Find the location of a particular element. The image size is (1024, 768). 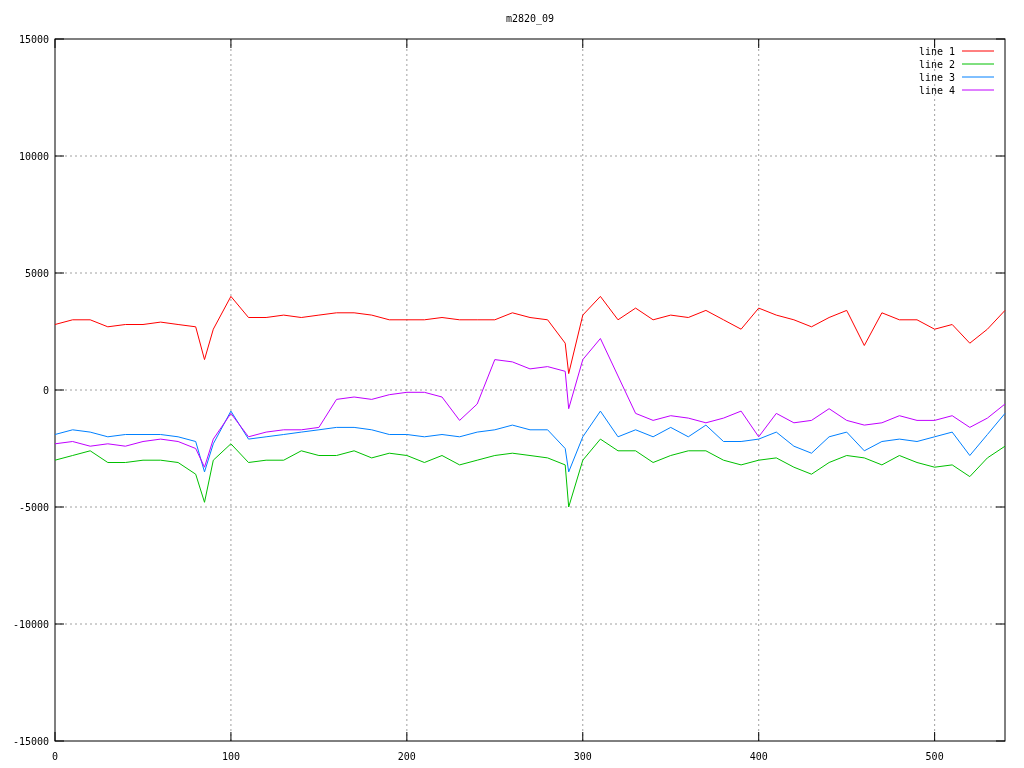

y-tick-label: 0 is located at coordinates (45, 390).